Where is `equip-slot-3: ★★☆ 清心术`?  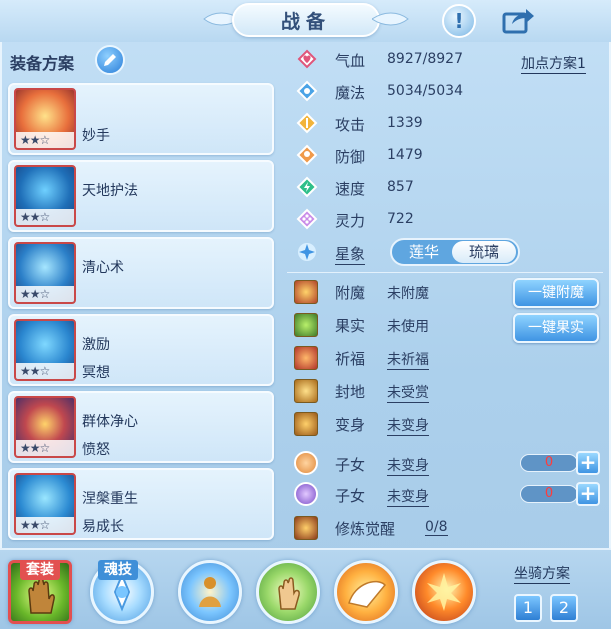
equip-slot-3: ★★☆ 清心术 is located at coordinates (141, 273).